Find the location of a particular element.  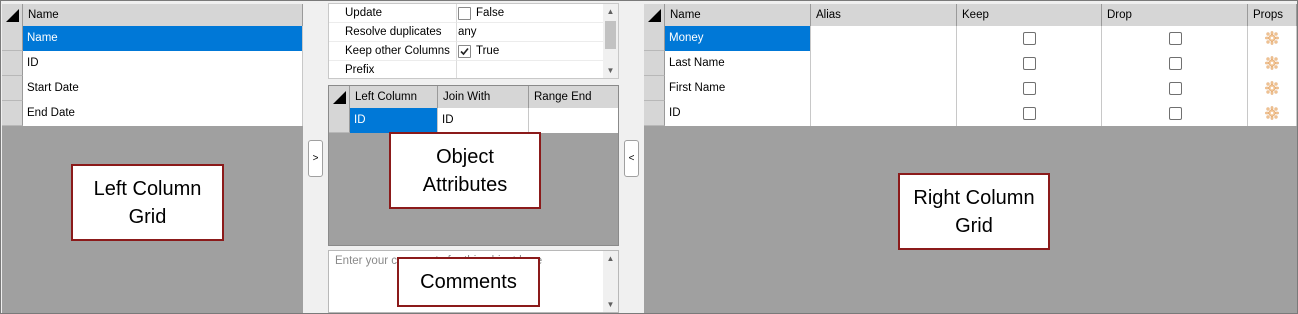

table-row: Name is located at coordinates (152, 38).